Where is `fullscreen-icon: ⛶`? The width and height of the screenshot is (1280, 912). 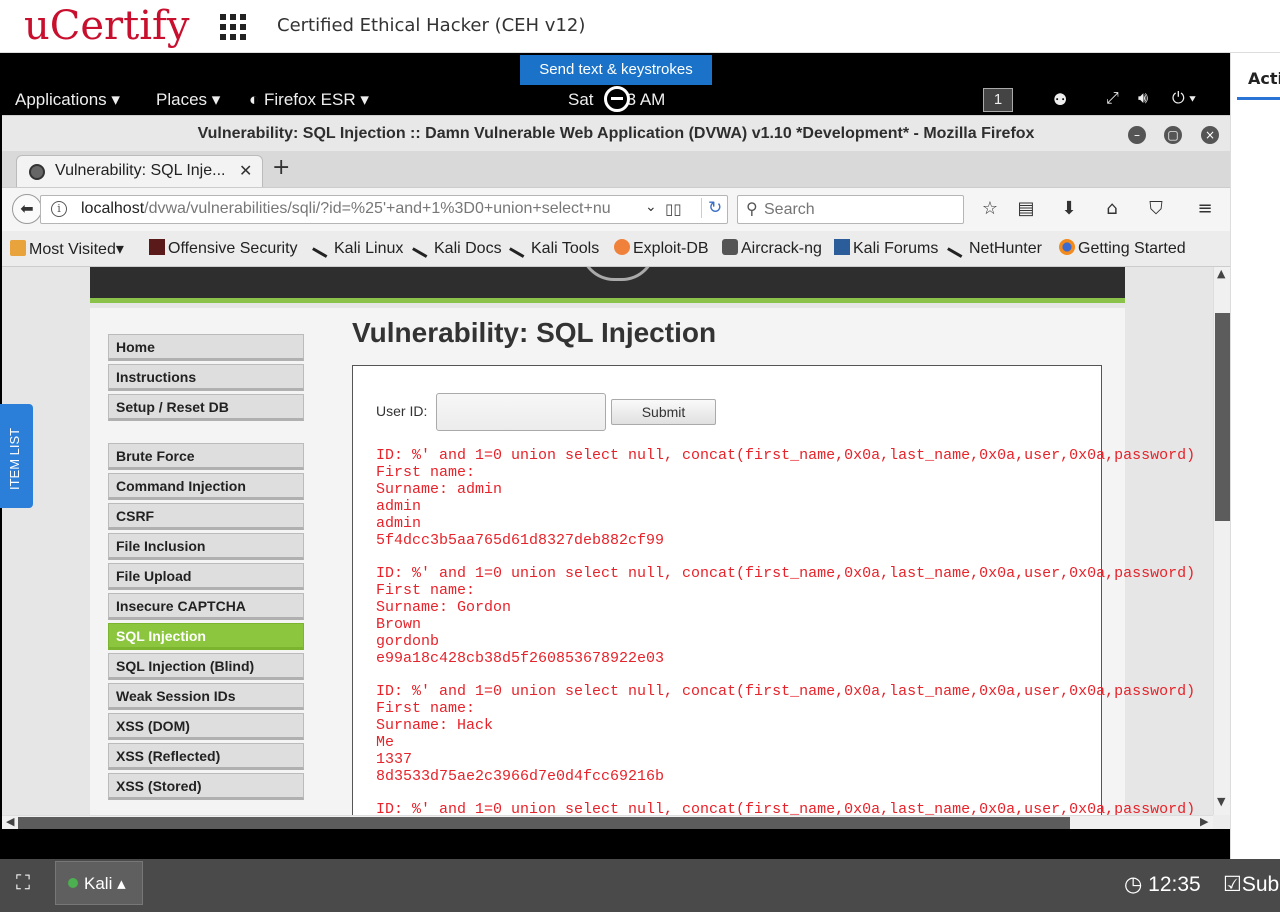 fullscreen-icon: ⛶ is located at coordinates (23, 883).